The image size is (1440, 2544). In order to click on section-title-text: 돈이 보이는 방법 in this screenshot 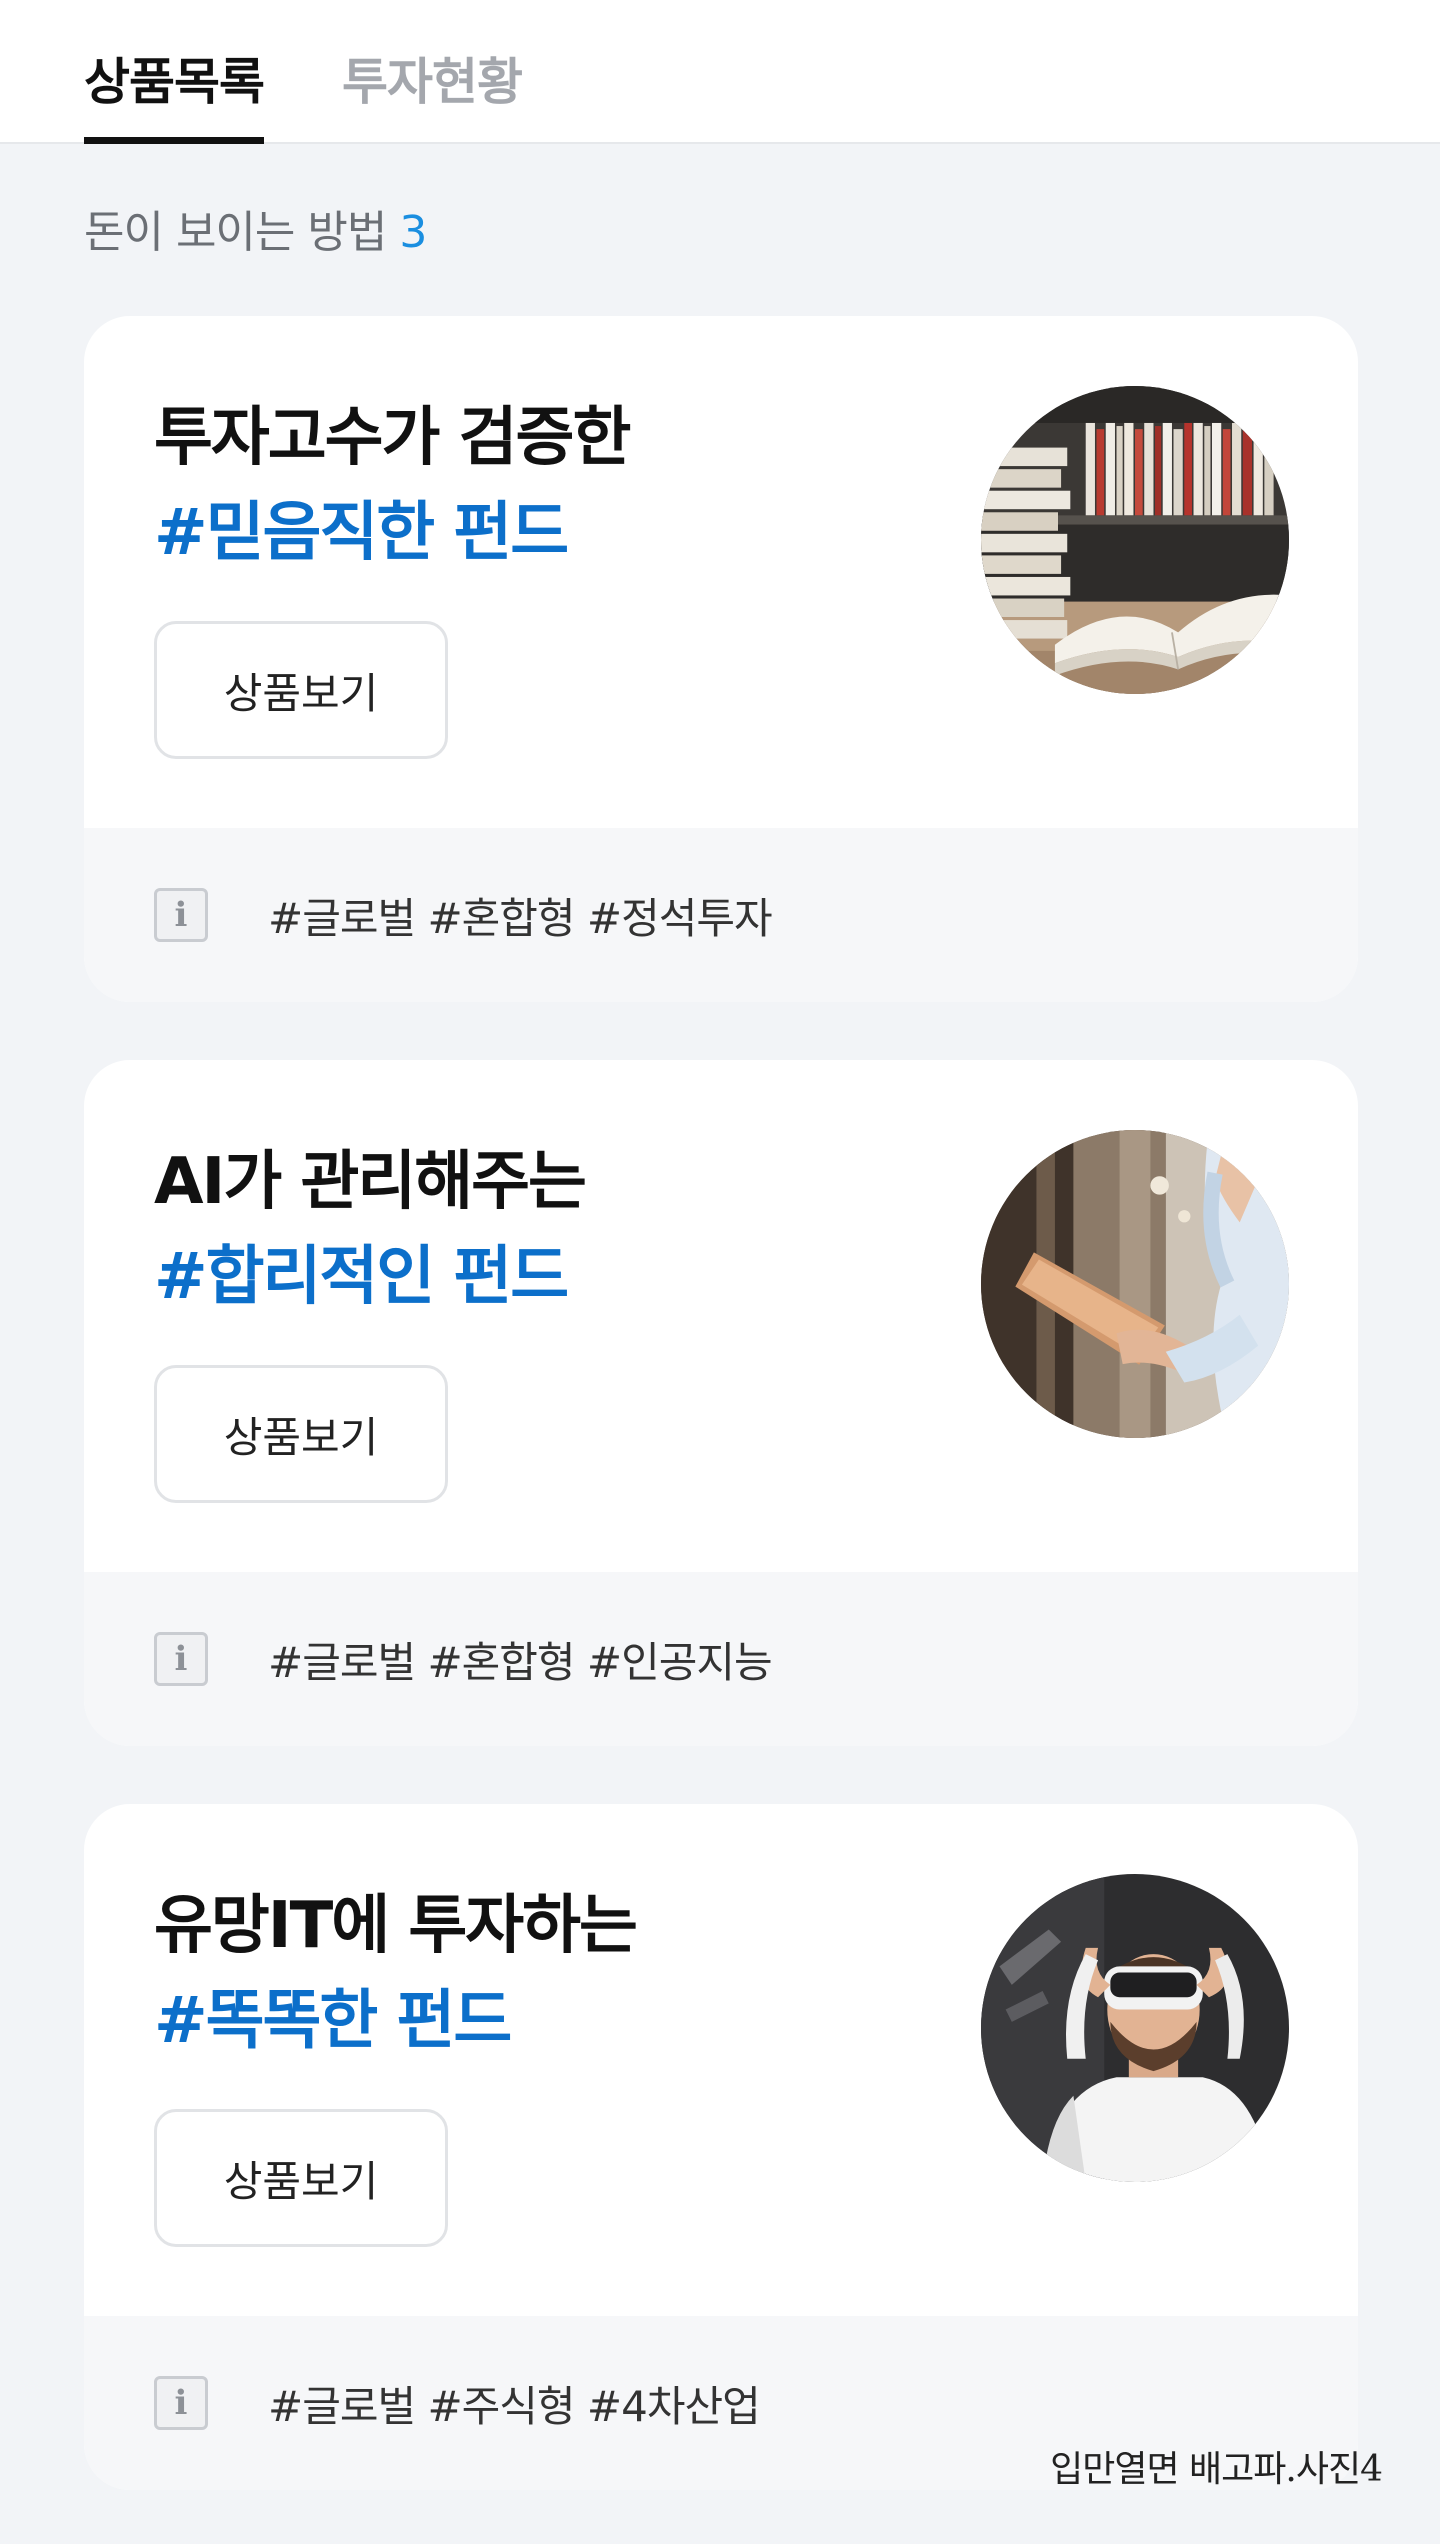, I will do `click(235, 232)`.